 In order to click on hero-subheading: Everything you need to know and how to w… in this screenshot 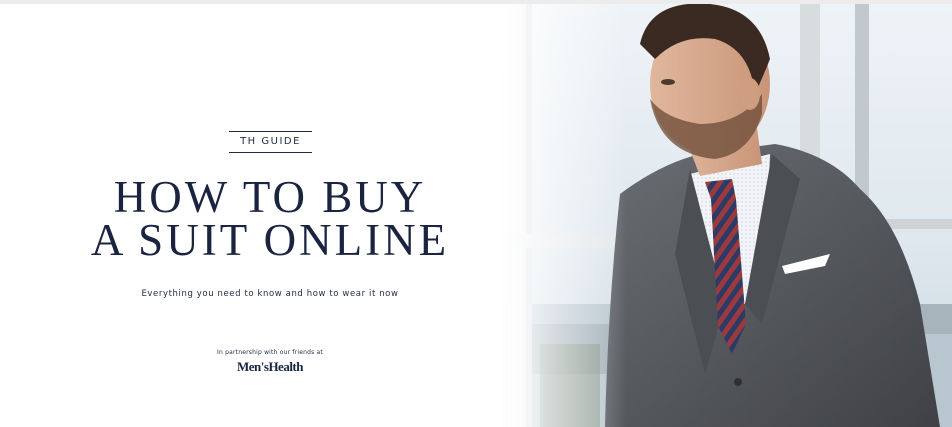, I will do `click(270, 294)`.